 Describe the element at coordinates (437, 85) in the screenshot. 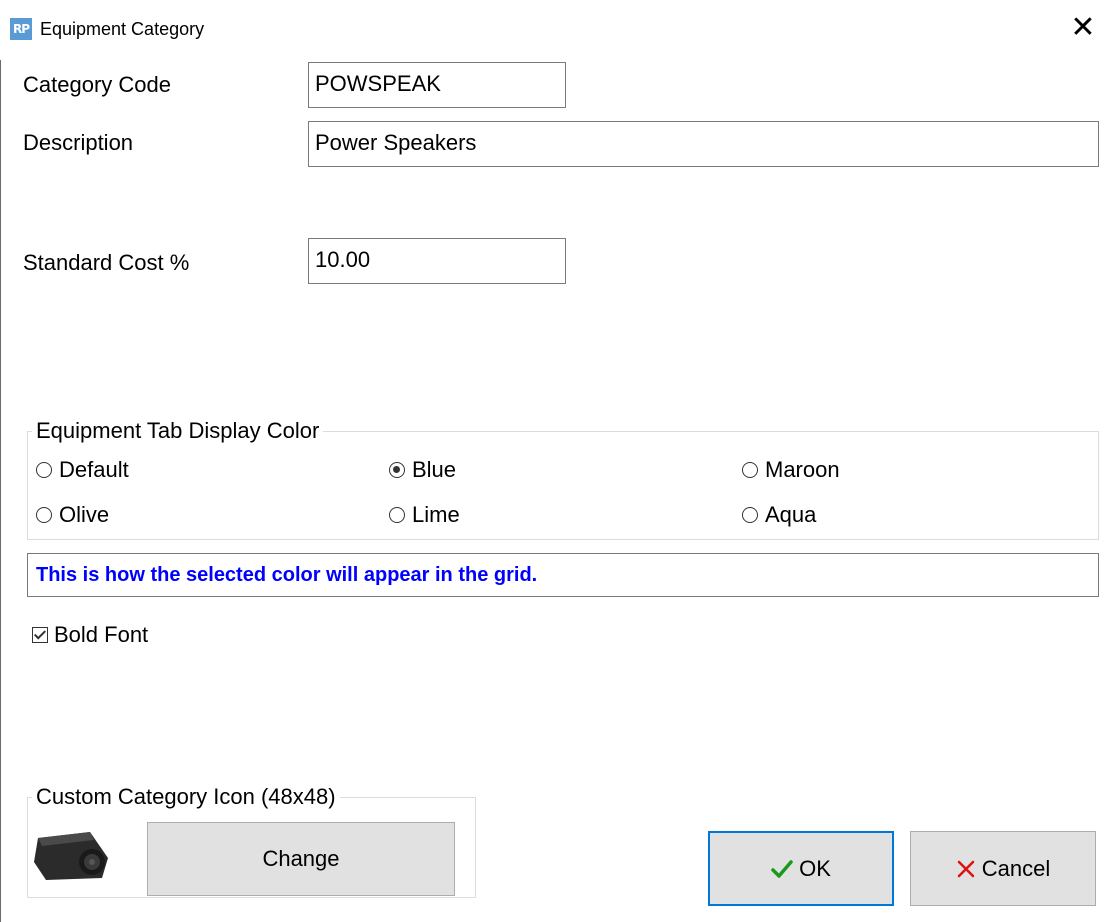

I see `category-code-input: POWSPEAK` at that location.